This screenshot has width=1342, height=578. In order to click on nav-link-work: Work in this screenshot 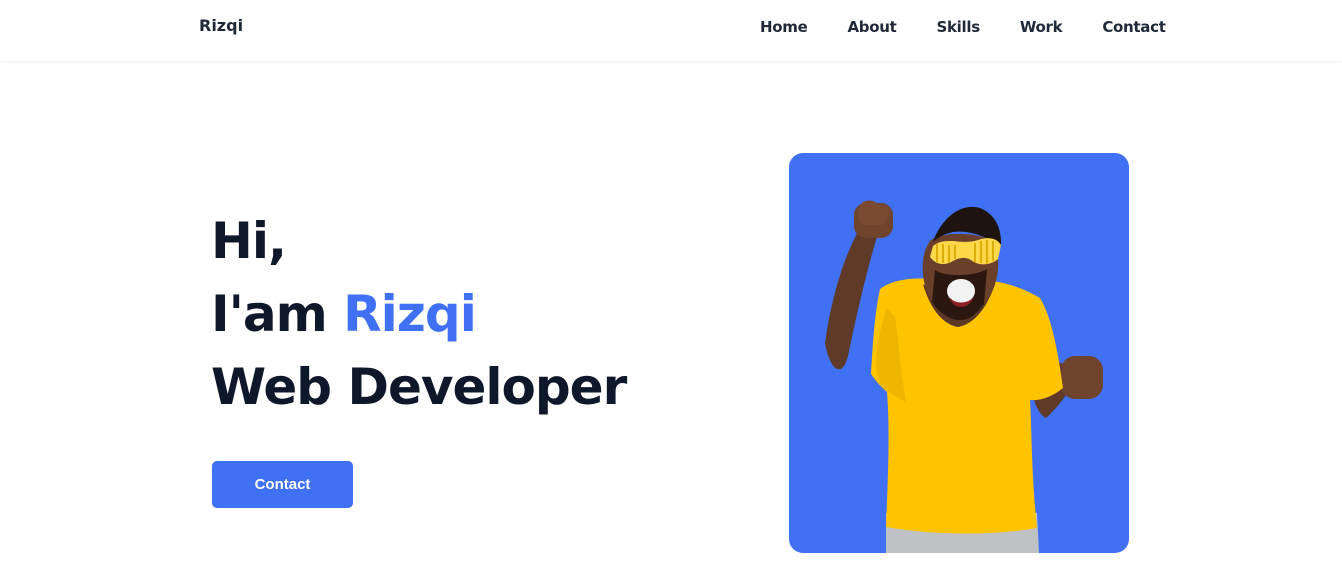, I will do `click(1041, 27)`.